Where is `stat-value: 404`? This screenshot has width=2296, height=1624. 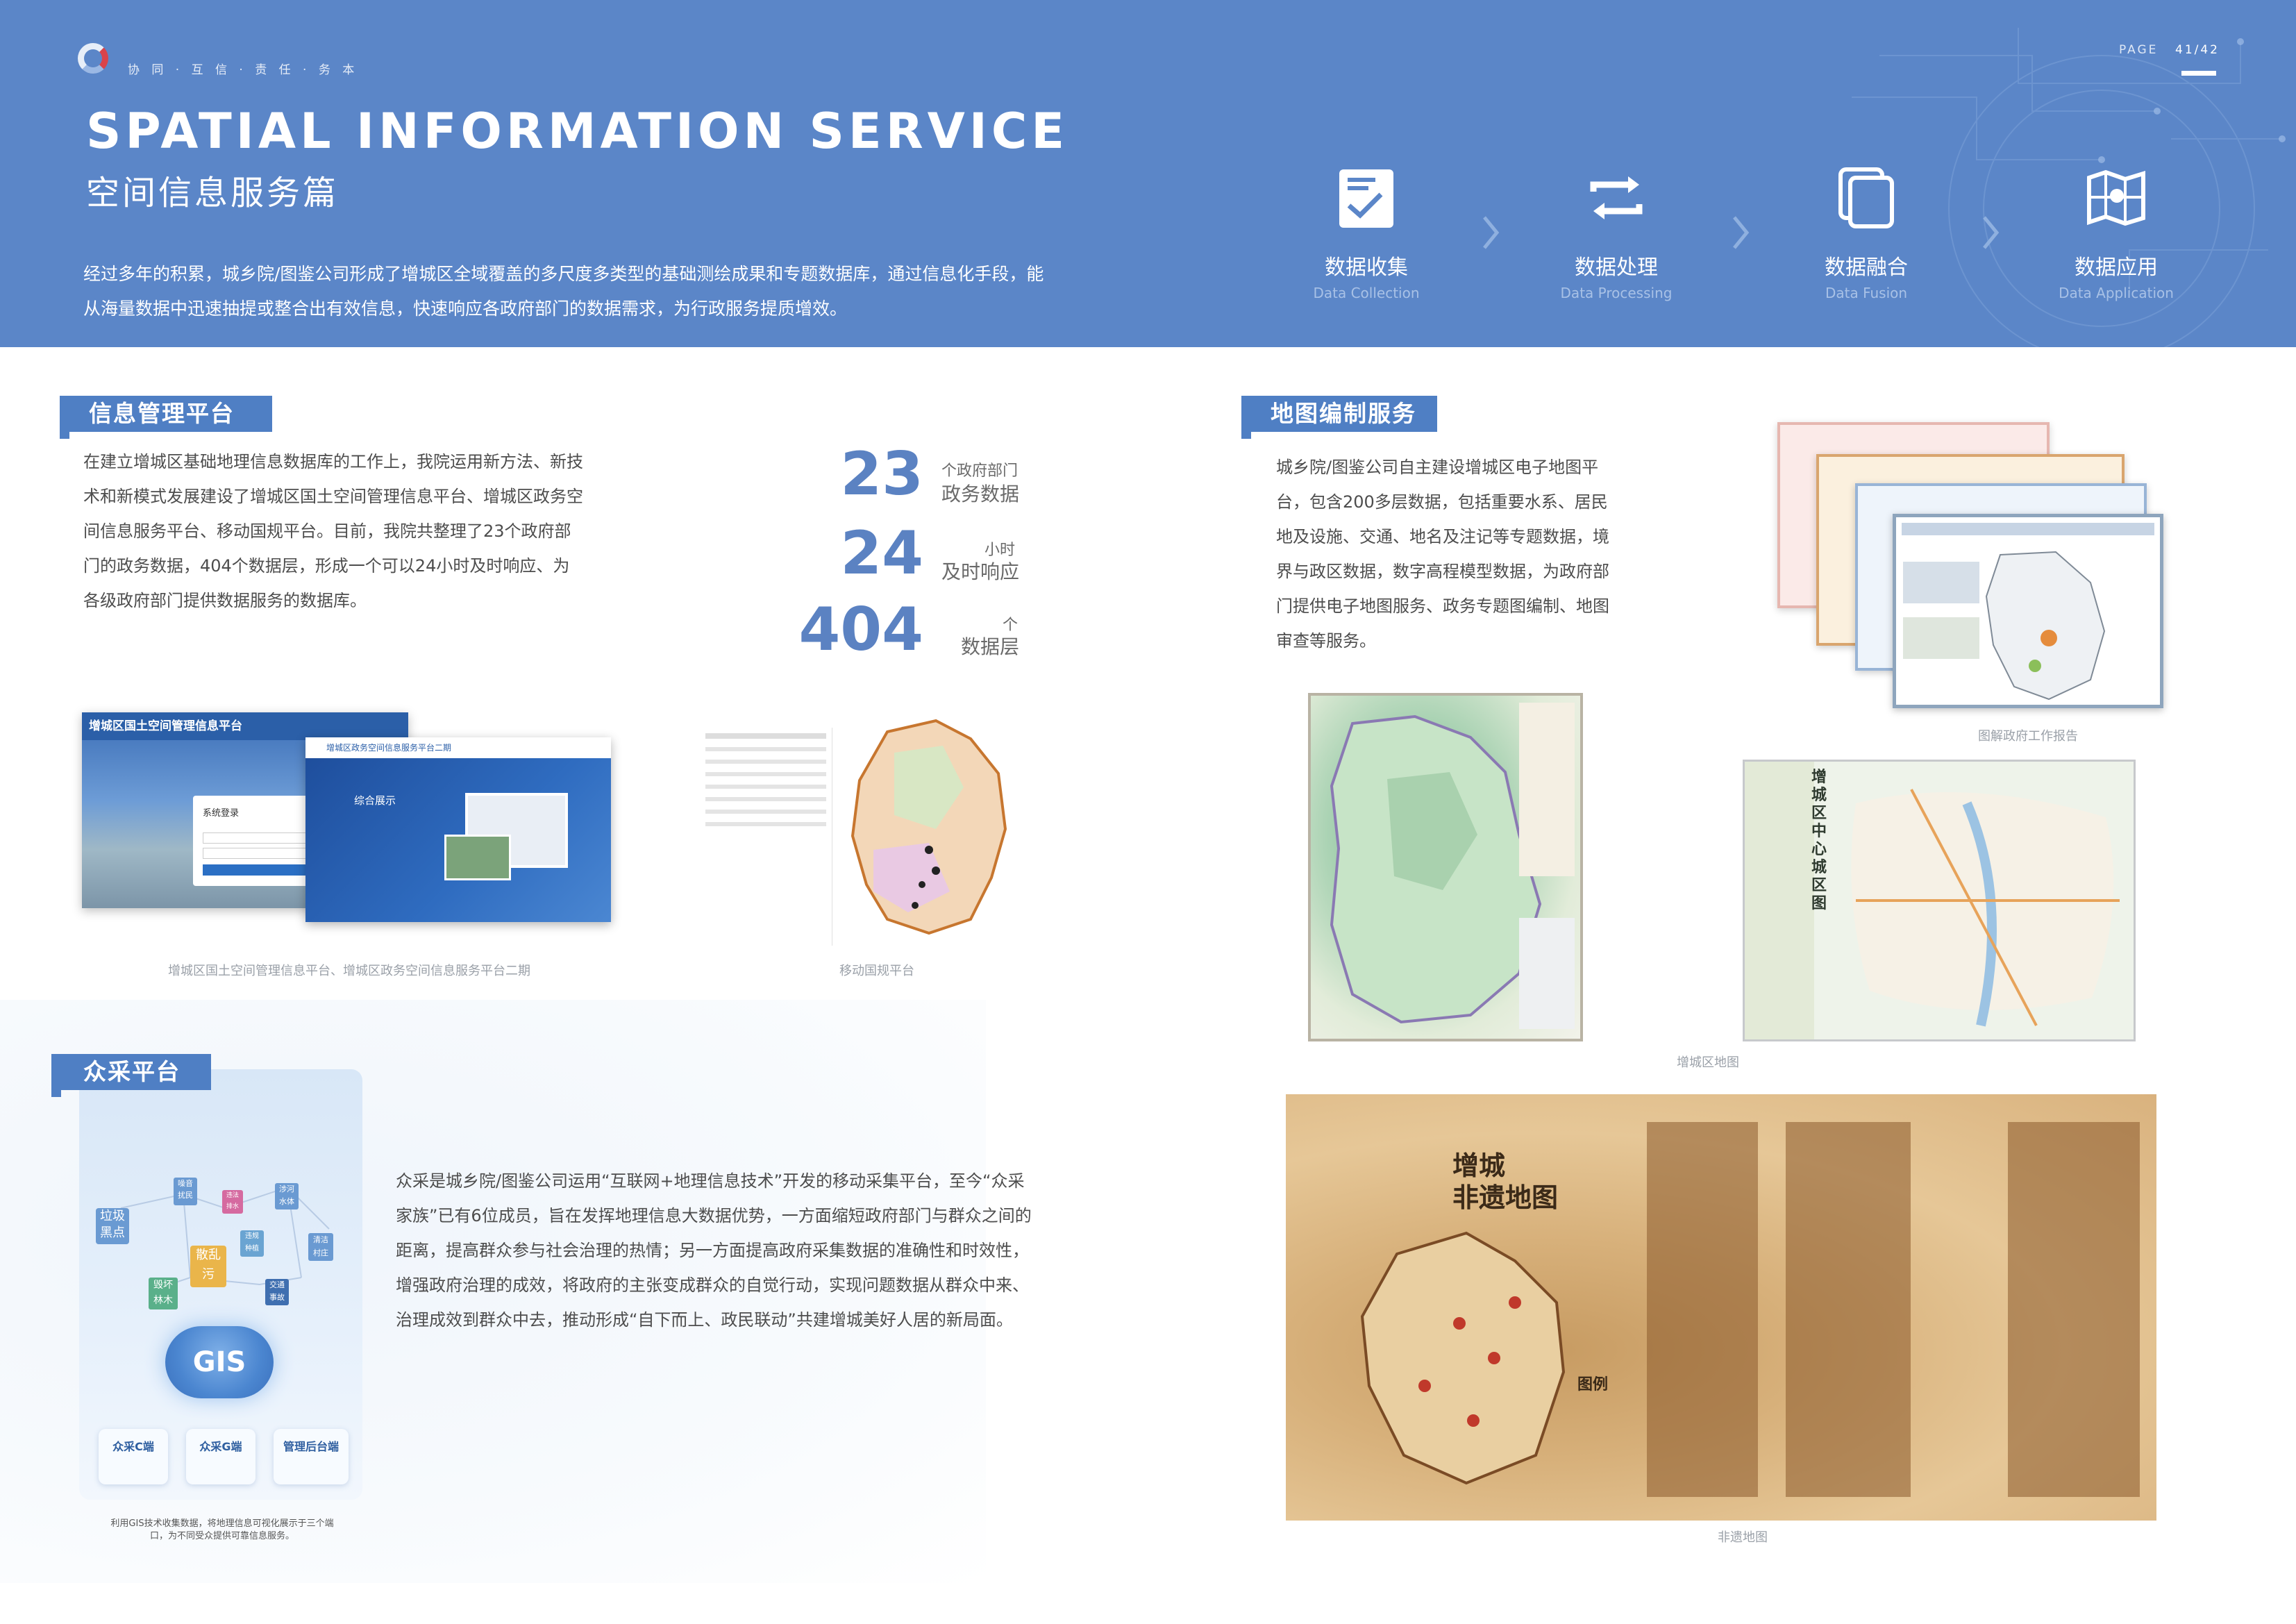
stat-value: 404 is located at coordinates (860, 629).